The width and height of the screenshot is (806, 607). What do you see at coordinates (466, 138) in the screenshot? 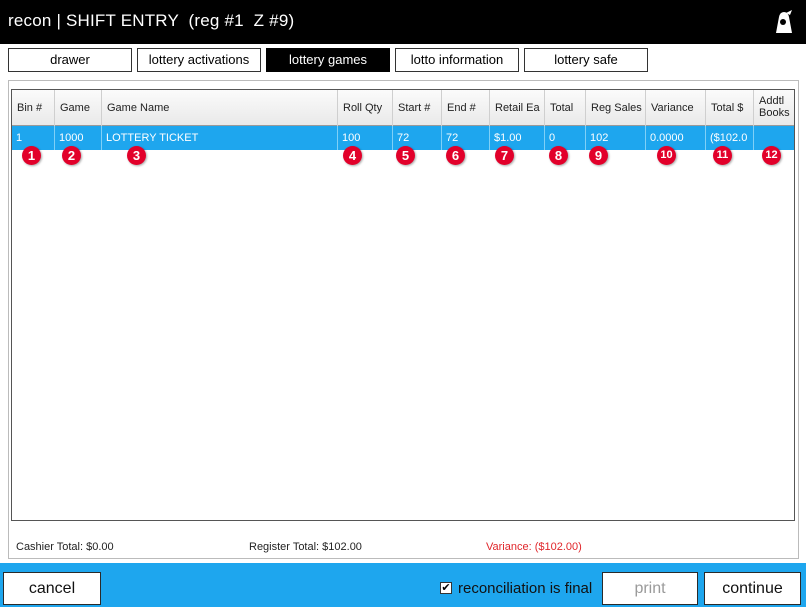
I see `cell-end: 72` at bounding box center [466, 138].